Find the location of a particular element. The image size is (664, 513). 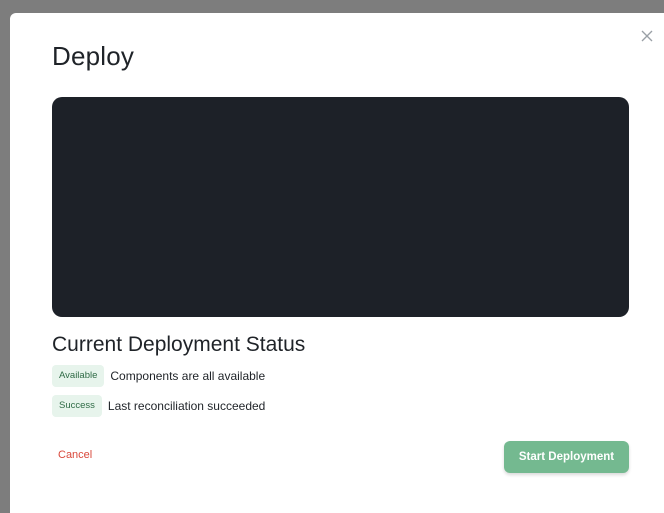

modal-title: Deploy is located at coordinates (93, 56).